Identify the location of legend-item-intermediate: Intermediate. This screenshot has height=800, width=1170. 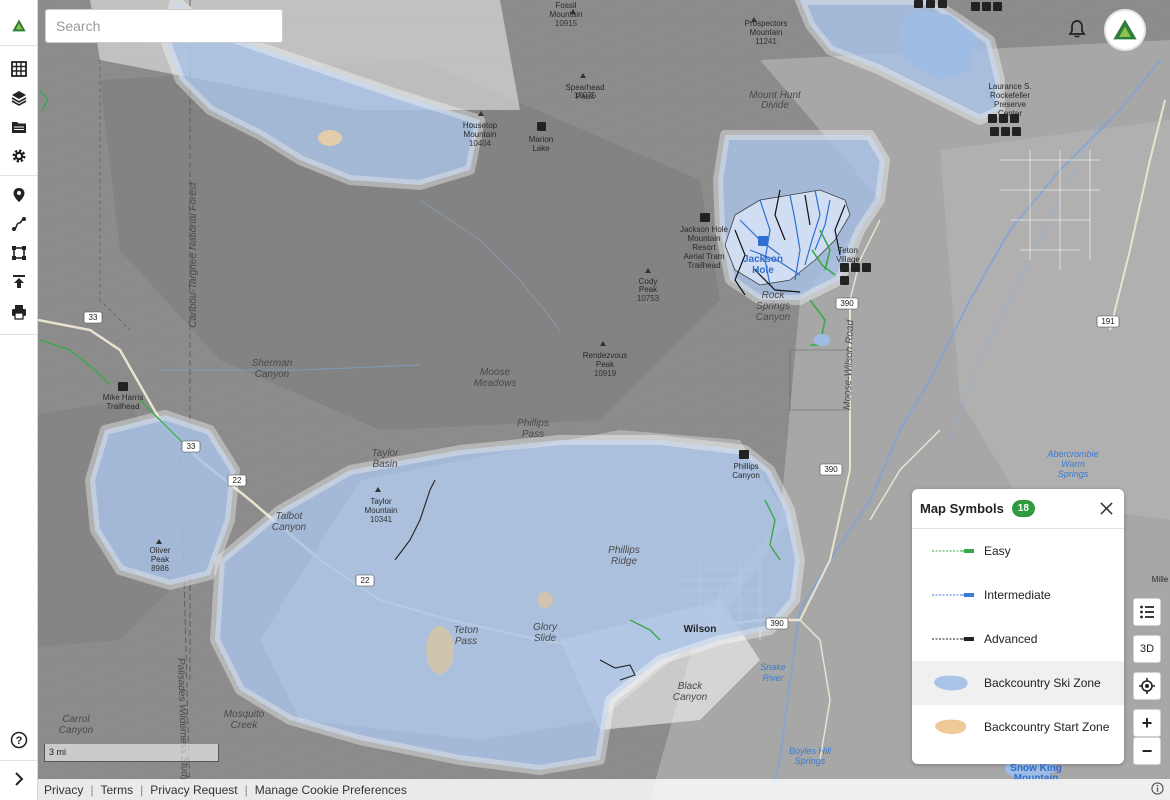
(1018, 595).